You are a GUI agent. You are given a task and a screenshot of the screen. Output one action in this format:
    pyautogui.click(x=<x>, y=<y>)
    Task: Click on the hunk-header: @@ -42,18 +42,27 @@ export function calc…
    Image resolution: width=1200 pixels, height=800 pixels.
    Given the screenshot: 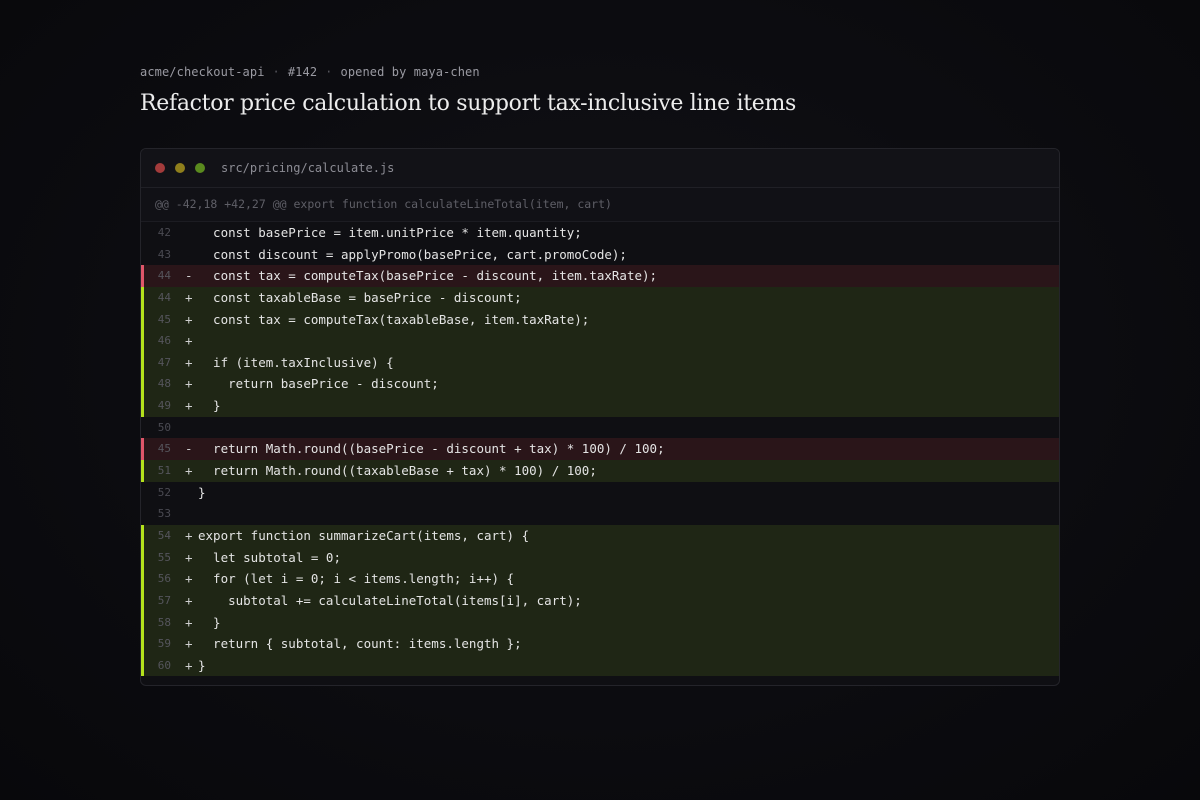 What is the action you would take?
    pyautogui.click(x=600, y=205)
    